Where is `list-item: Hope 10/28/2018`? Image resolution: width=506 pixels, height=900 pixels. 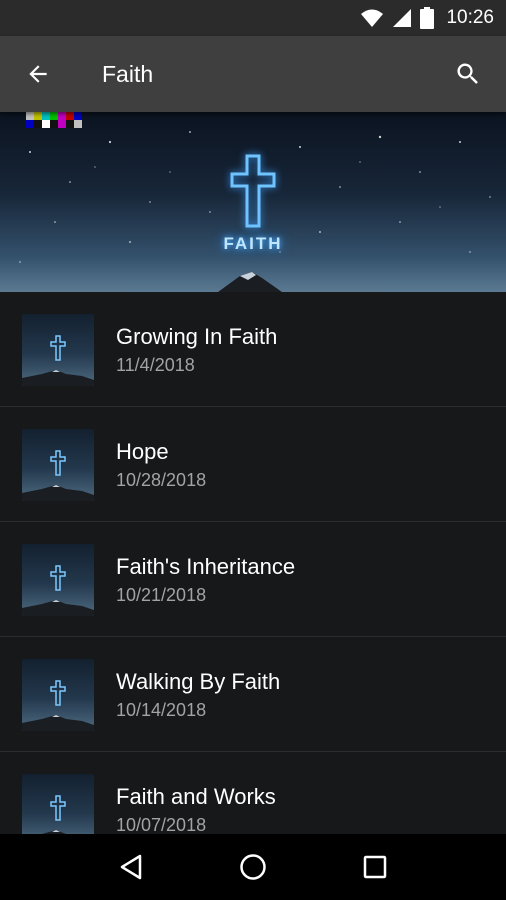
list-item: Hope 10/28/2018 is located at coordinates (253, 464).